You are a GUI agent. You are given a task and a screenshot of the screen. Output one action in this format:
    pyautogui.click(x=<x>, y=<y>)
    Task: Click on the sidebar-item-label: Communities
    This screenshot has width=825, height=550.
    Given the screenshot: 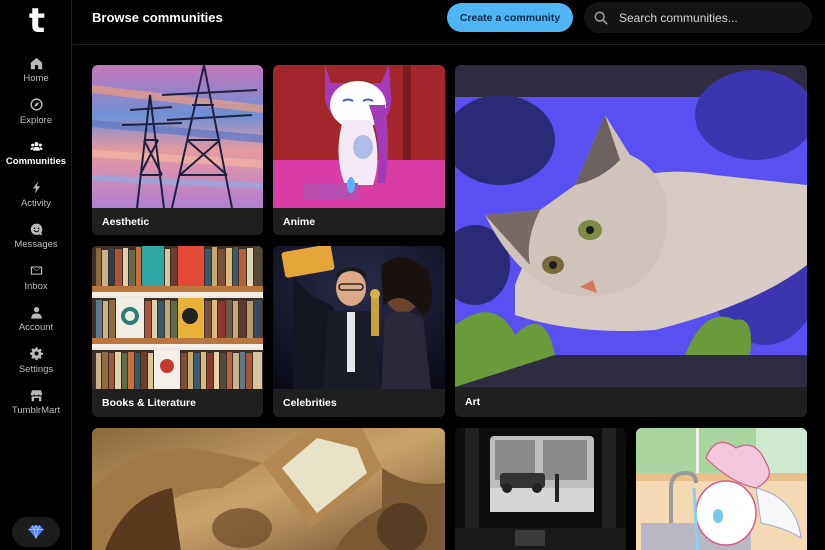 What is the action you would take?
    pyautogui.click(x=36, y=161)
    